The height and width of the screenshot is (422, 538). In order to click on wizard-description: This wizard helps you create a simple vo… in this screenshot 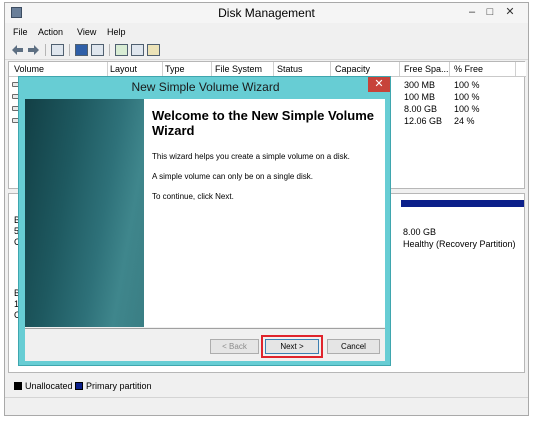, I will do `click(251, 156)`.